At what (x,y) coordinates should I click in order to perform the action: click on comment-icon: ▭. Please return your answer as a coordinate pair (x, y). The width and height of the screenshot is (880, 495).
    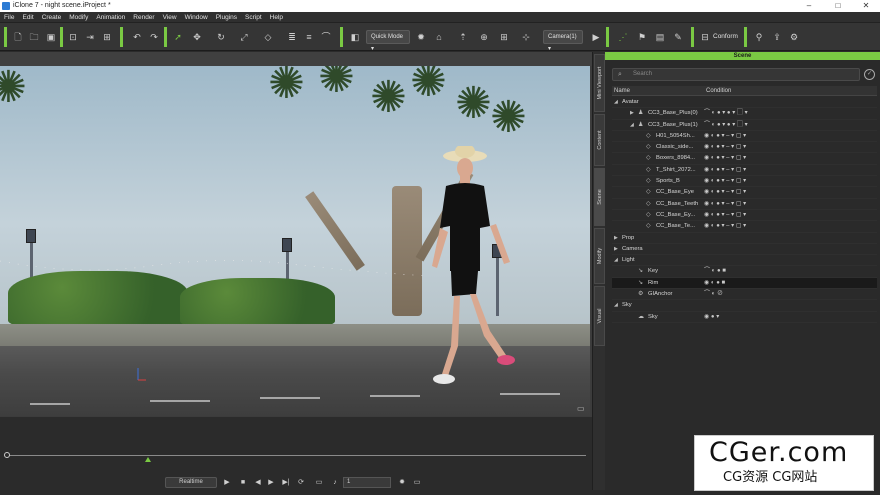
    Looking at the image, I should click on (319, 483).